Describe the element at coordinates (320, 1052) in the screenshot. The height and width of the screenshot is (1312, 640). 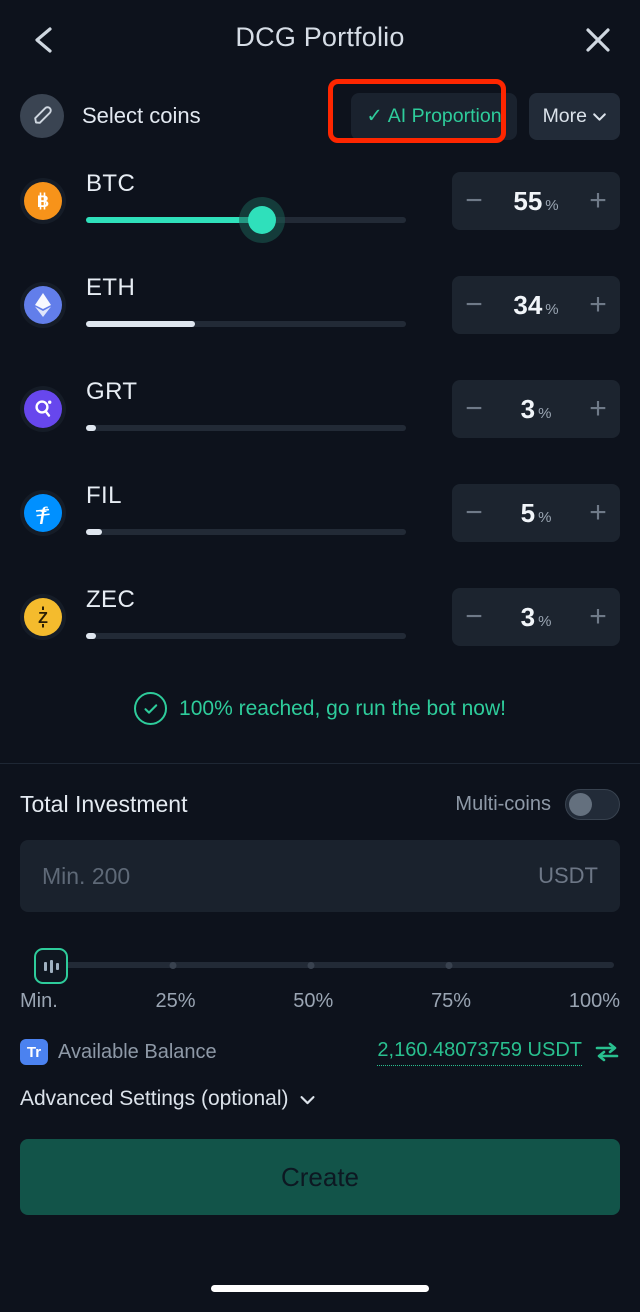
I see `available-balance-row: Tr Available Balance 2,160.48073759 USDT` at that location.